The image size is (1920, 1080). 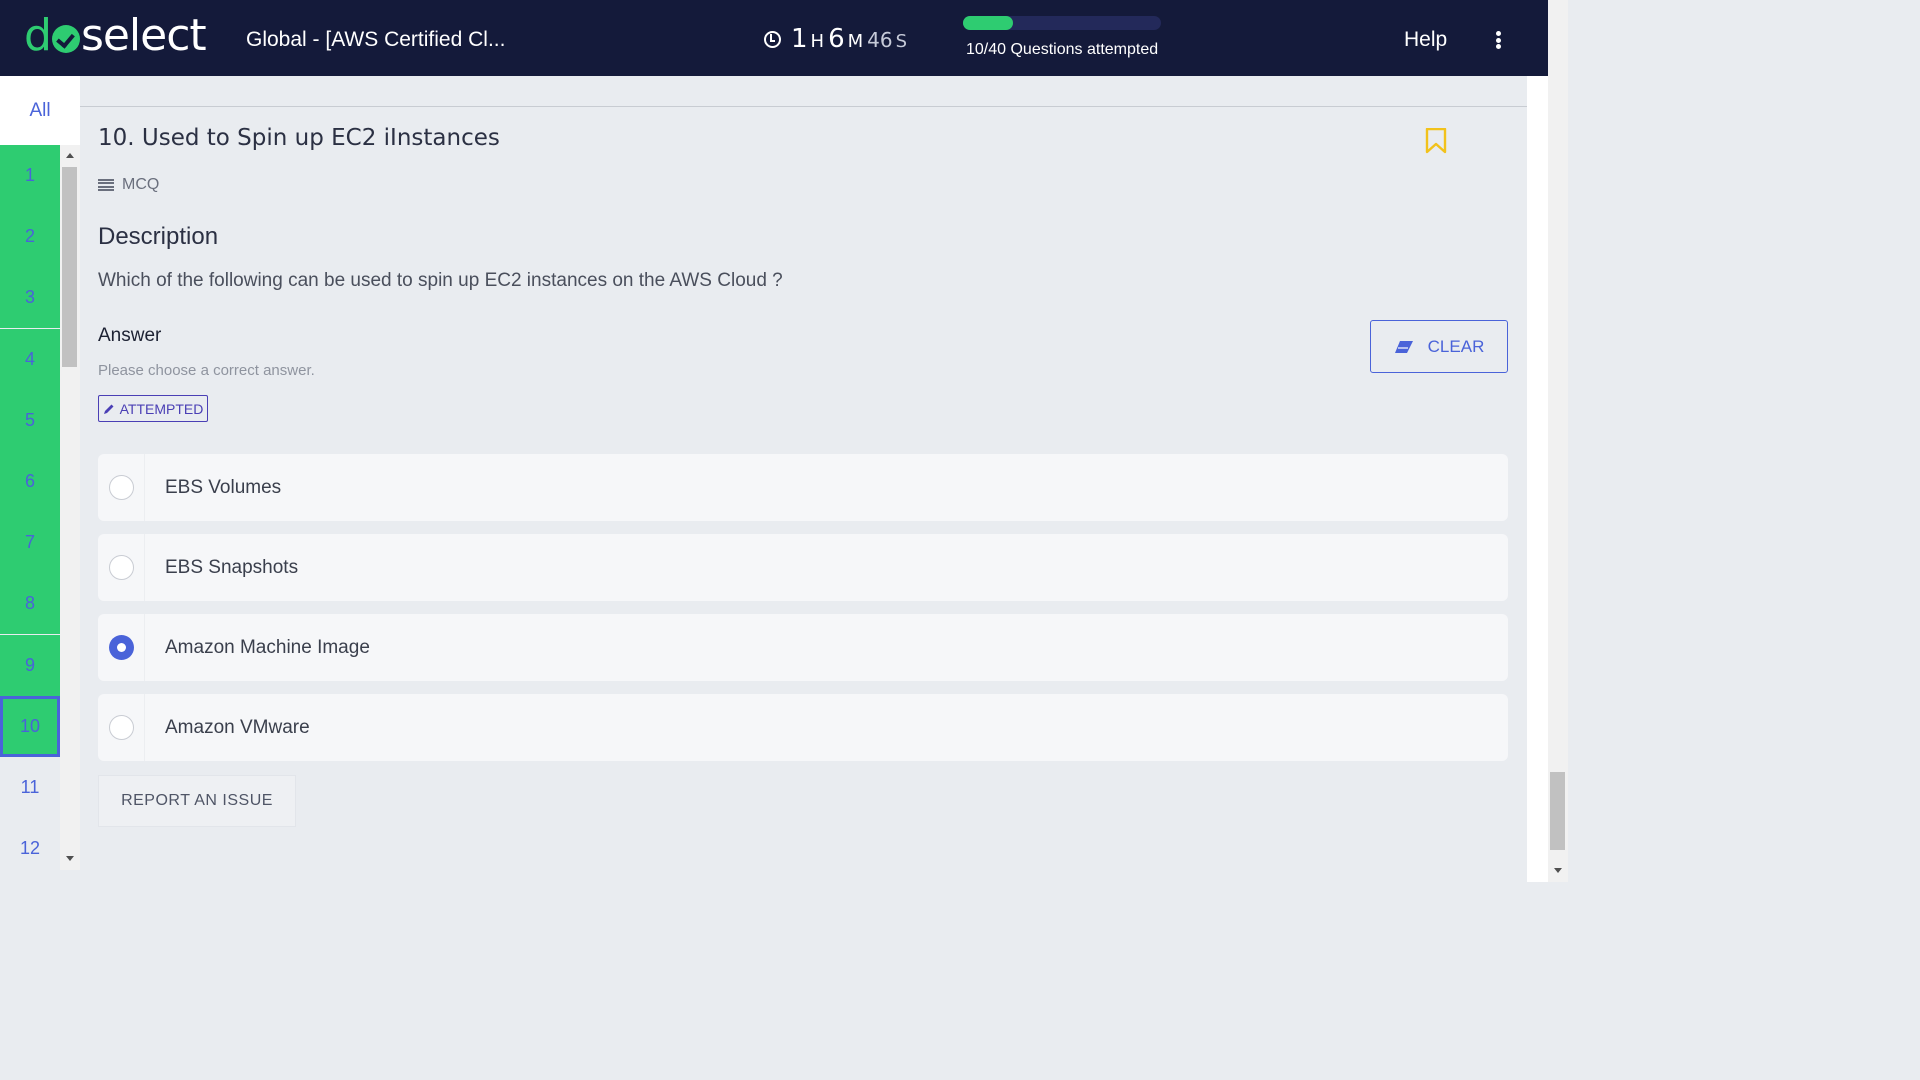 What do you see at coordinates (1498, 40) in the screenshot?
I see `kebab-menu-icon` at bounding box center [1498, 40].